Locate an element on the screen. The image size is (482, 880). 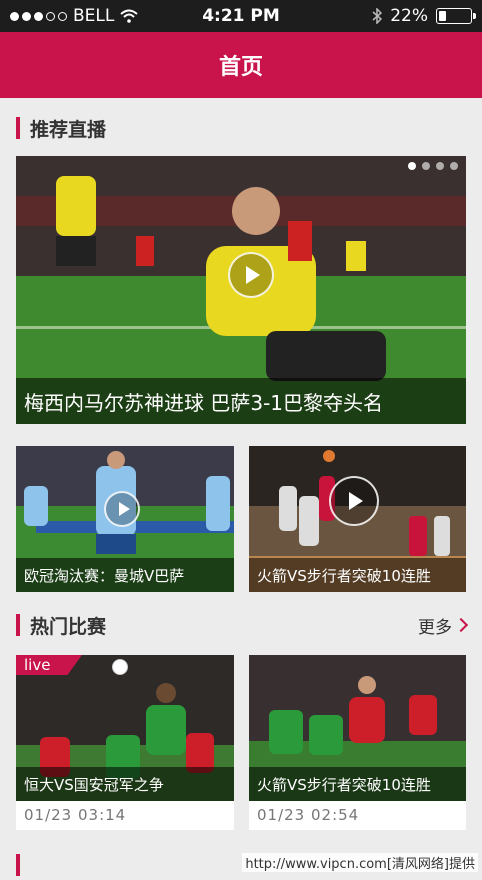
hot-title: 热门比赛 is located at coordinates (61, 625).